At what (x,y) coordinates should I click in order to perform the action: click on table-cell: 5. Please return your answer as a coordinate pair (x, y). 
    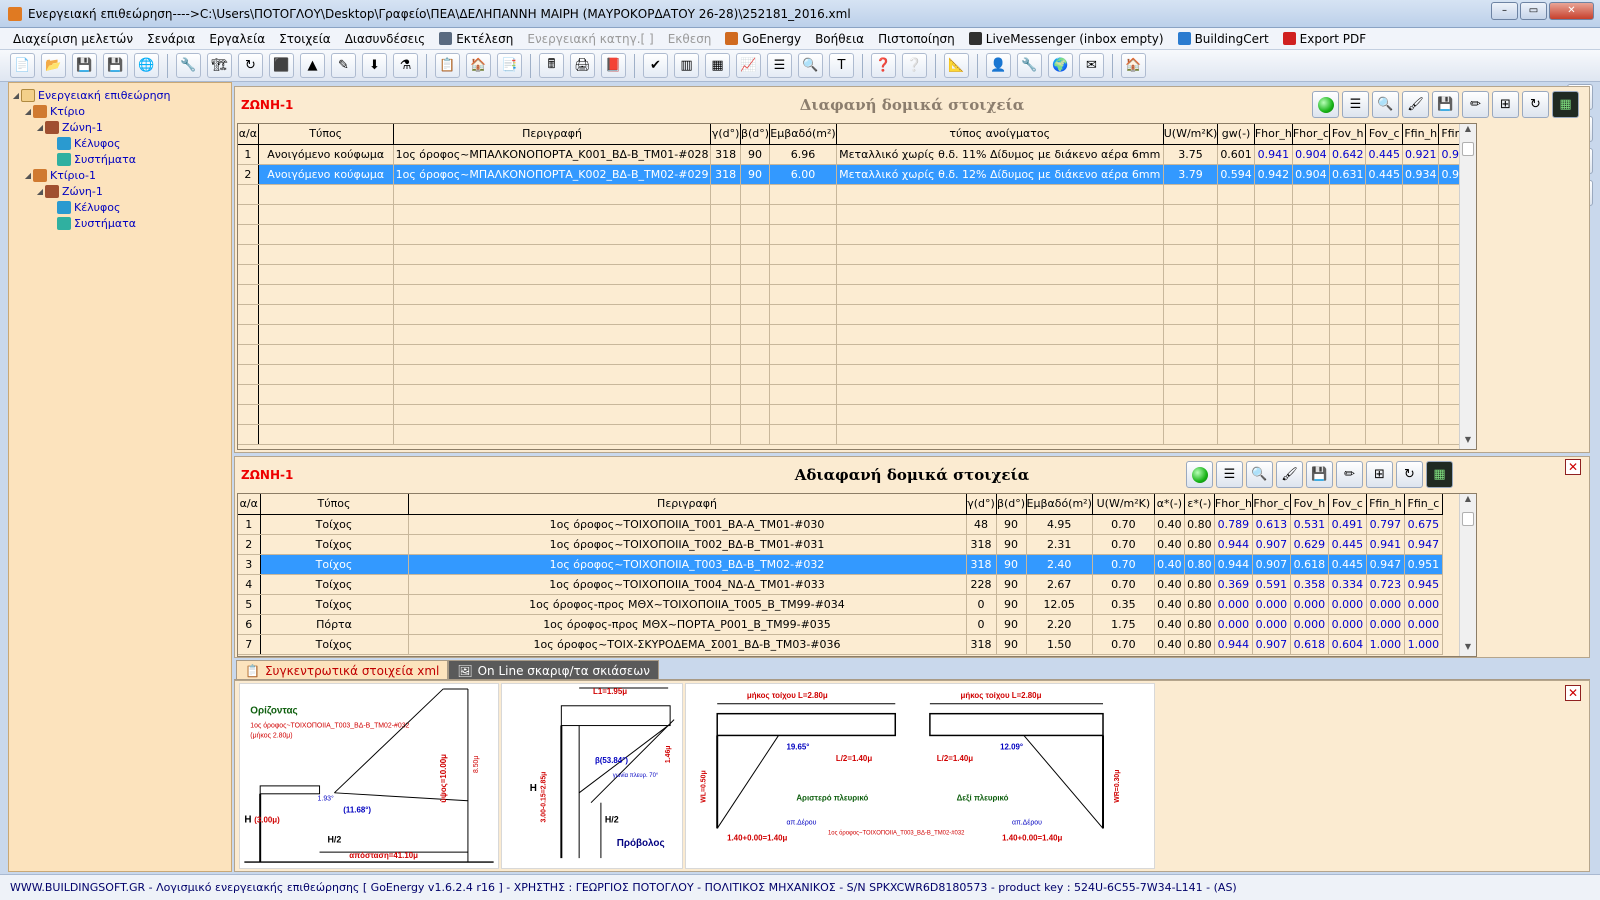
    Looking at the image, I should click on (249, 604).